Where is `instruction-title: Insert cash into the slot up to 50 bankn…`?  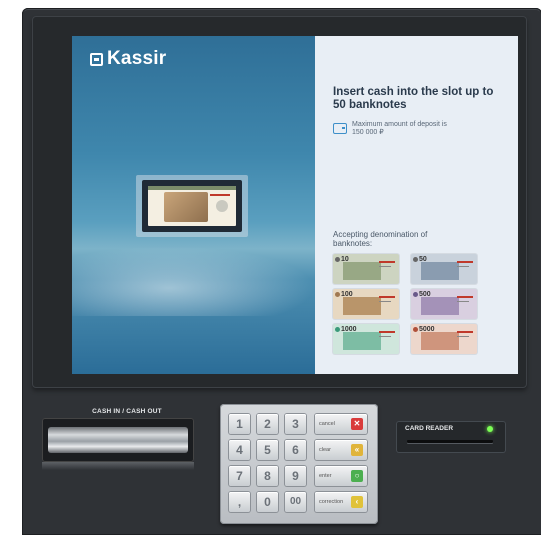
instruction-title: Insert cash into the slot up to 50 bankn… is located at coordinates (413, 98).